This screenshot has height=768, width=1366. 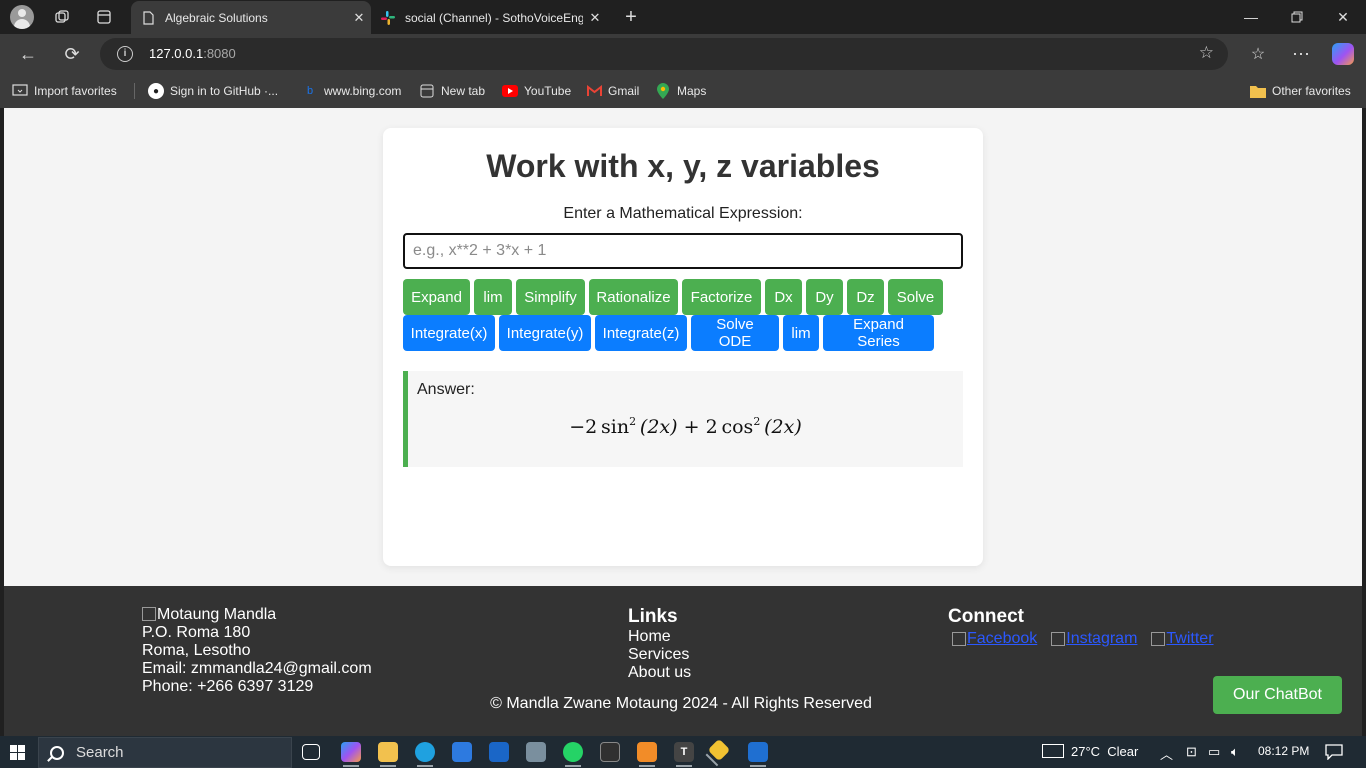 I want to click on notifications-icon, so click(x=1334, y=753).